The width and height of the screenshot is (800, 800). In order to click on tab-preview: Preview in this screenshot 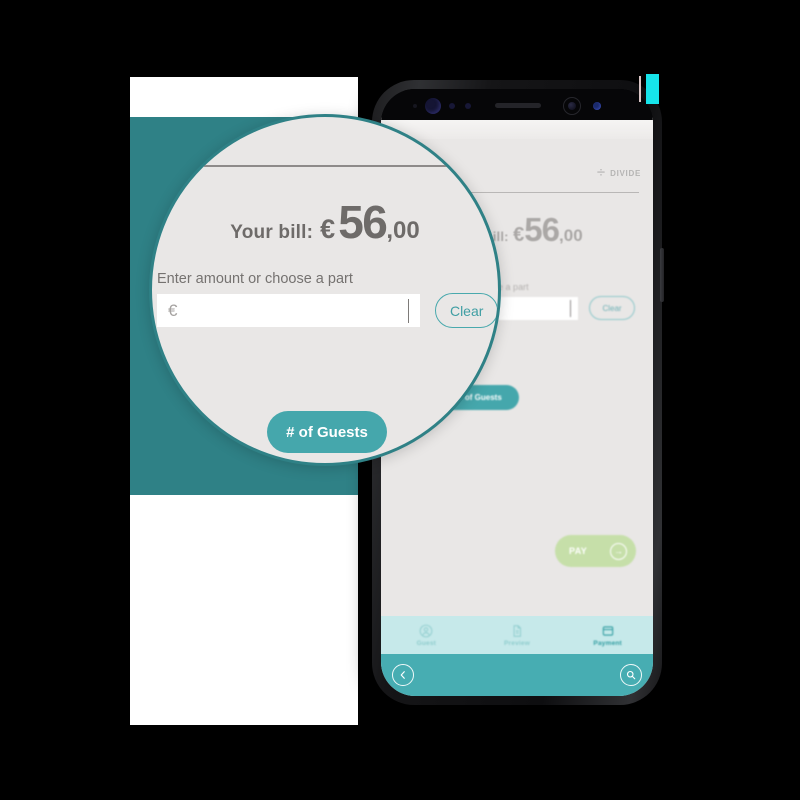, I will do `click(517, 635)`.